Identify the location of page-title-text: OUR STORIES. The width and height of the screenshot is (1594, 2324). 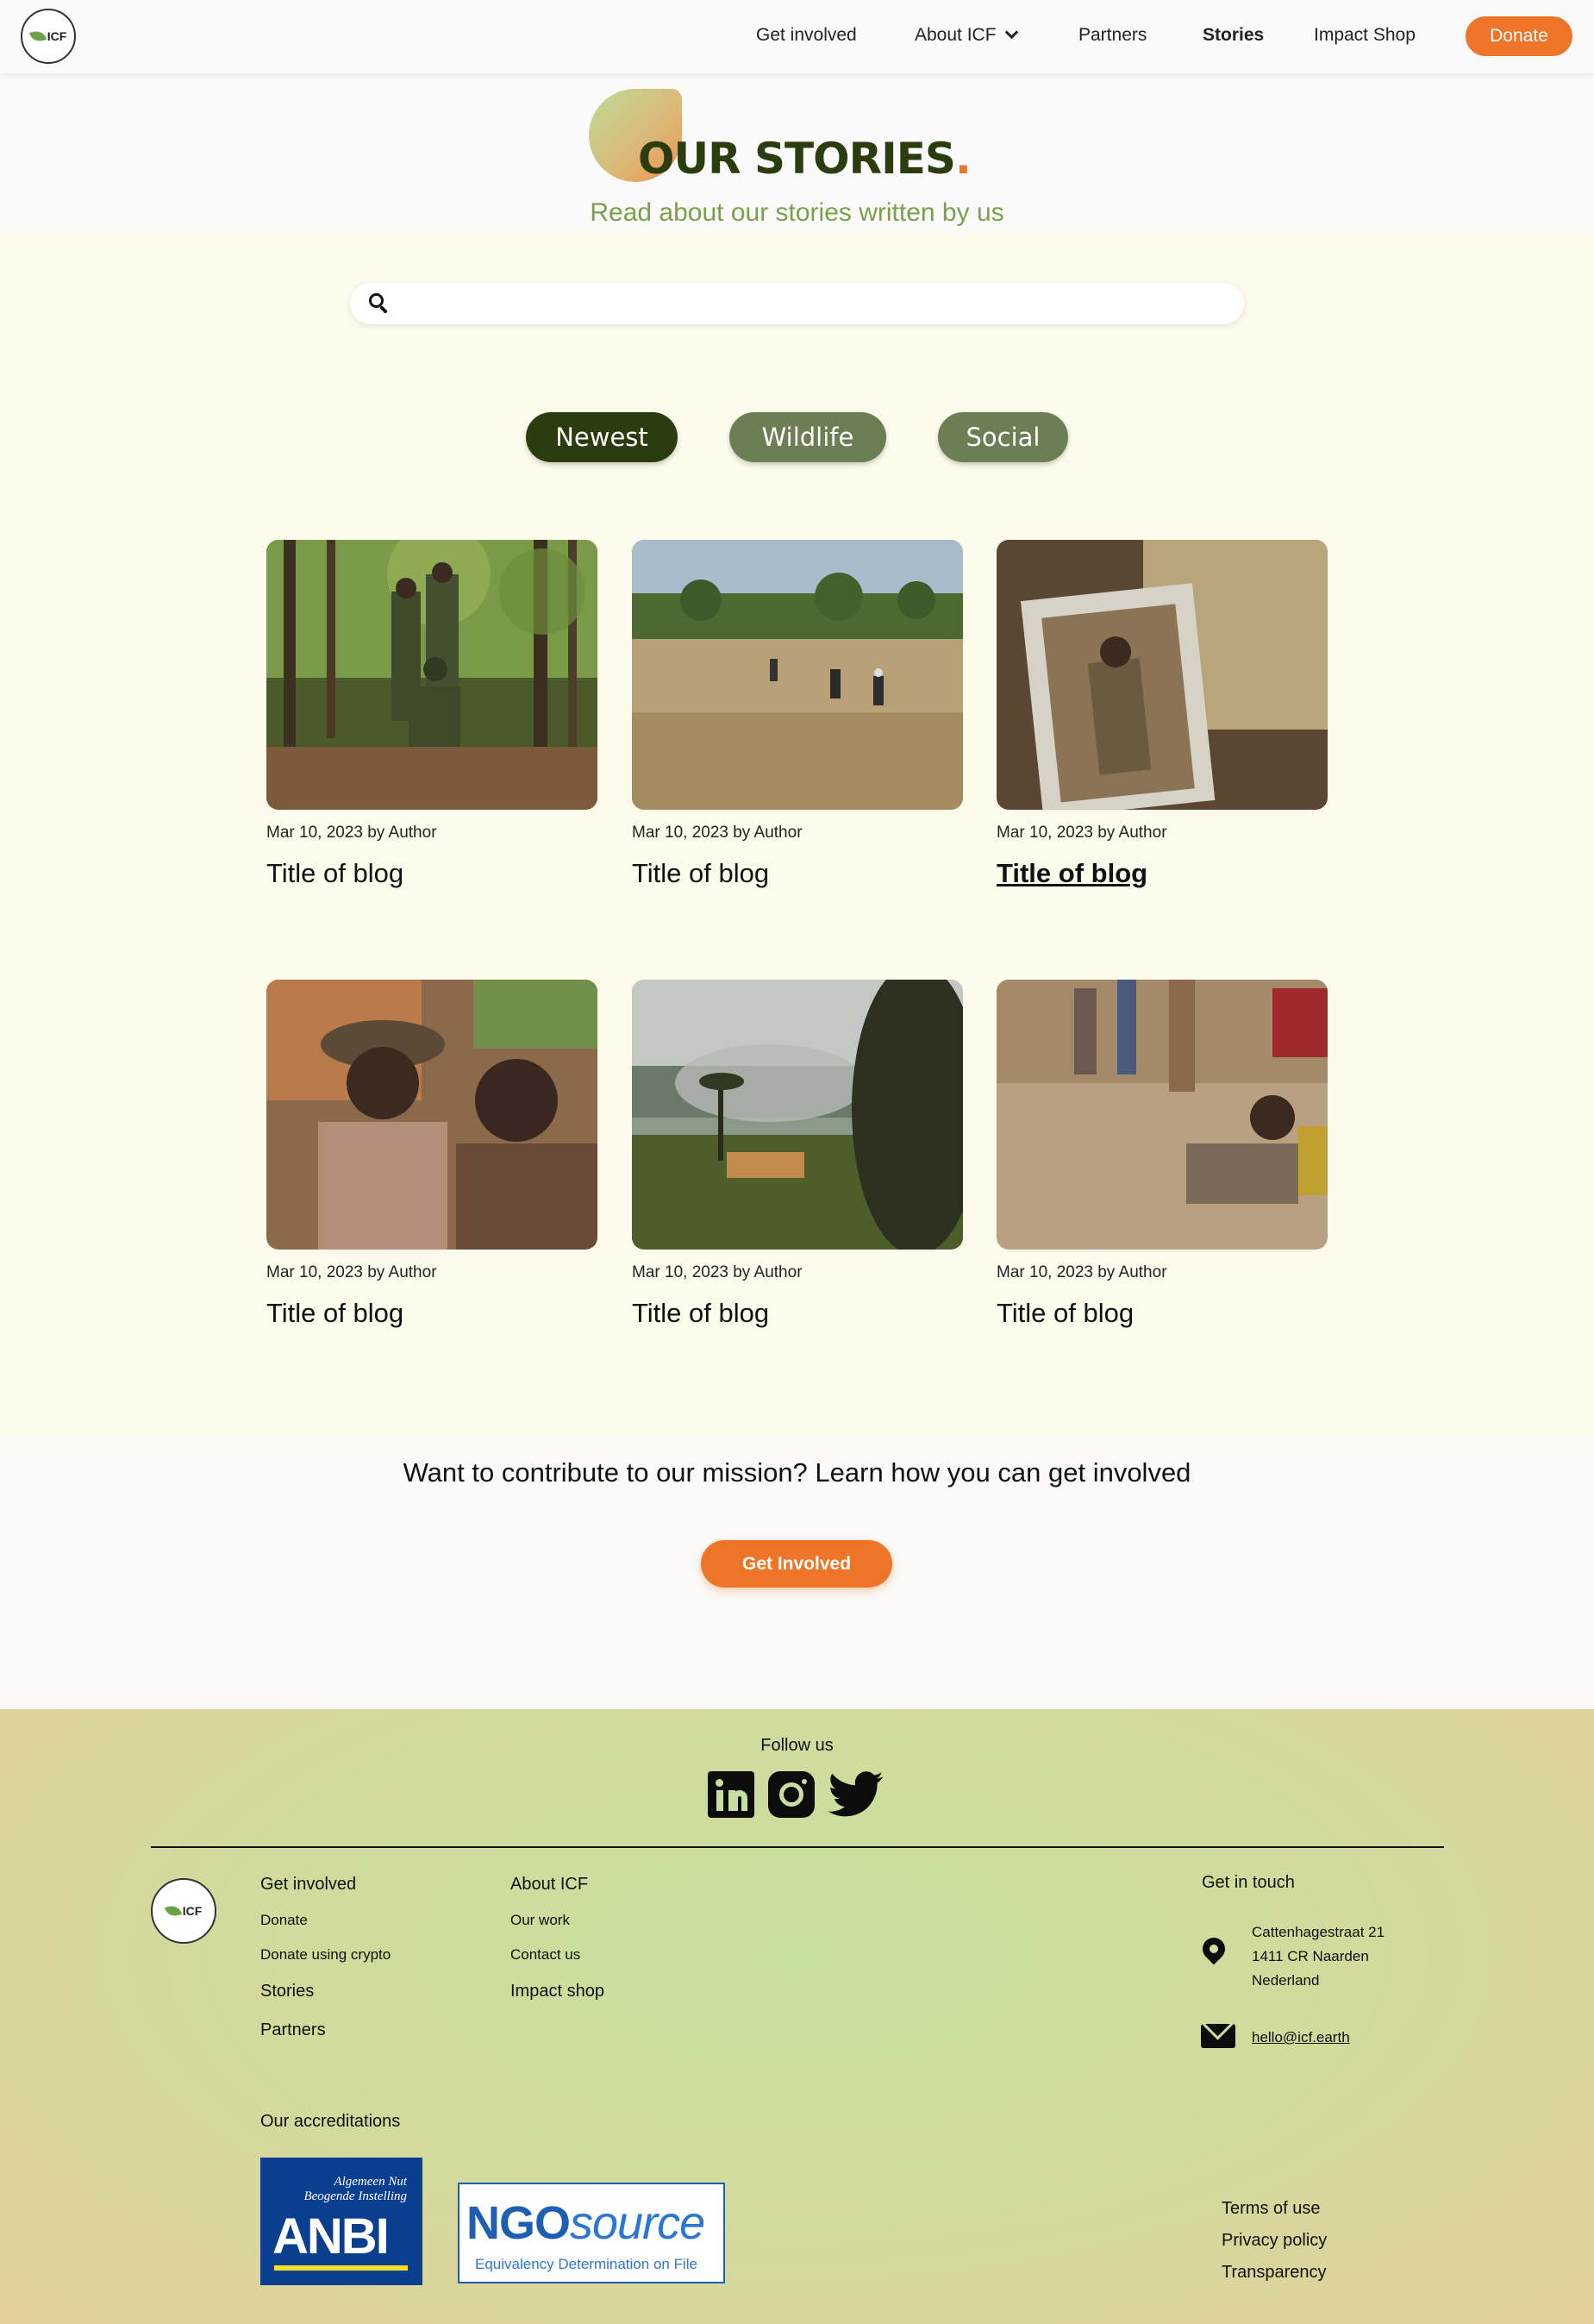
(797, 159).